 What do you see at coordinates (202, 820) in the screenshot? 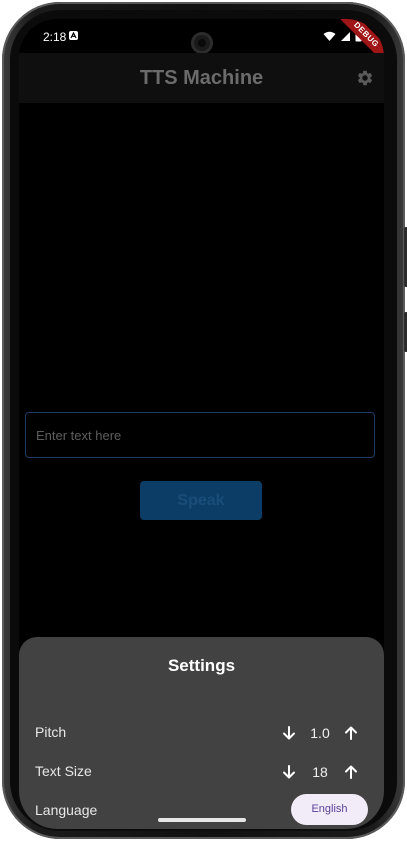
I see `home-indicator` at bounding box center [202, 820].